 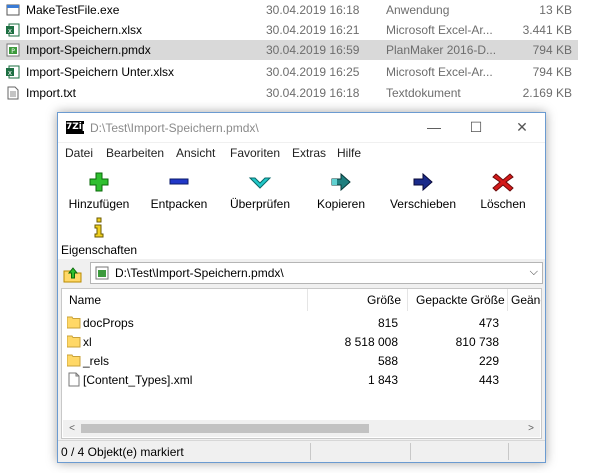 What do you see at coordinates (418, 10) in the screenshot?
I see `file-type: Anwendung` at bounding box center [418, 10].